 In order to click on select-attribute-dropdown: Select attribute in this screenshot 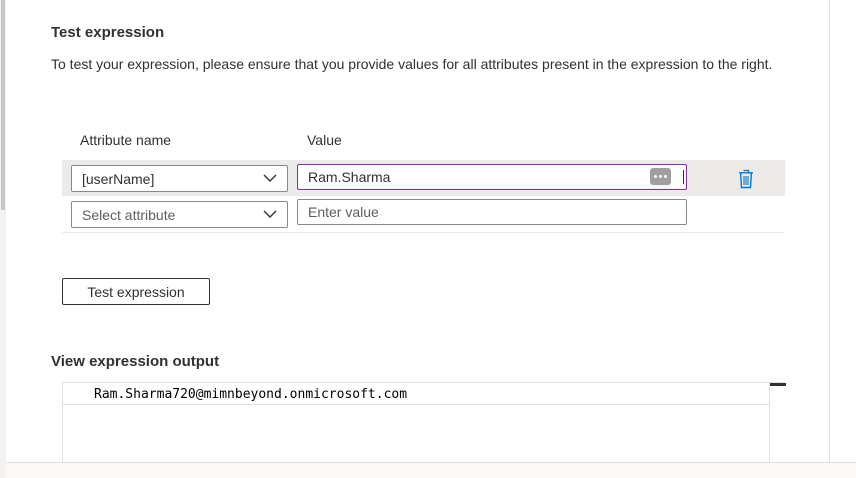, I will do `click(179, 214)`.